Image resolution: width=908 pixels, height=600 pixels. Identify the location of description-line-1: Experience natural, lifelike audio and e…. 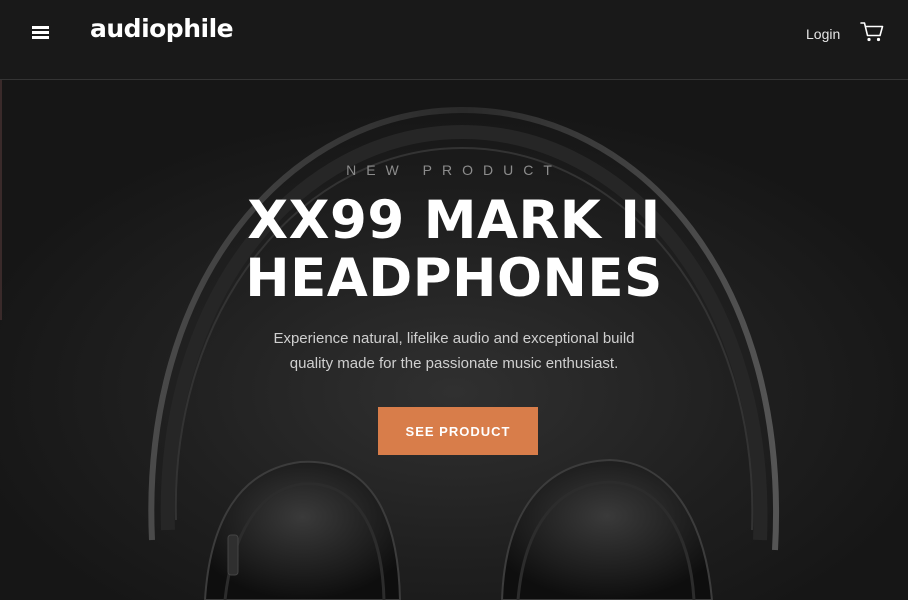
(454, 338).